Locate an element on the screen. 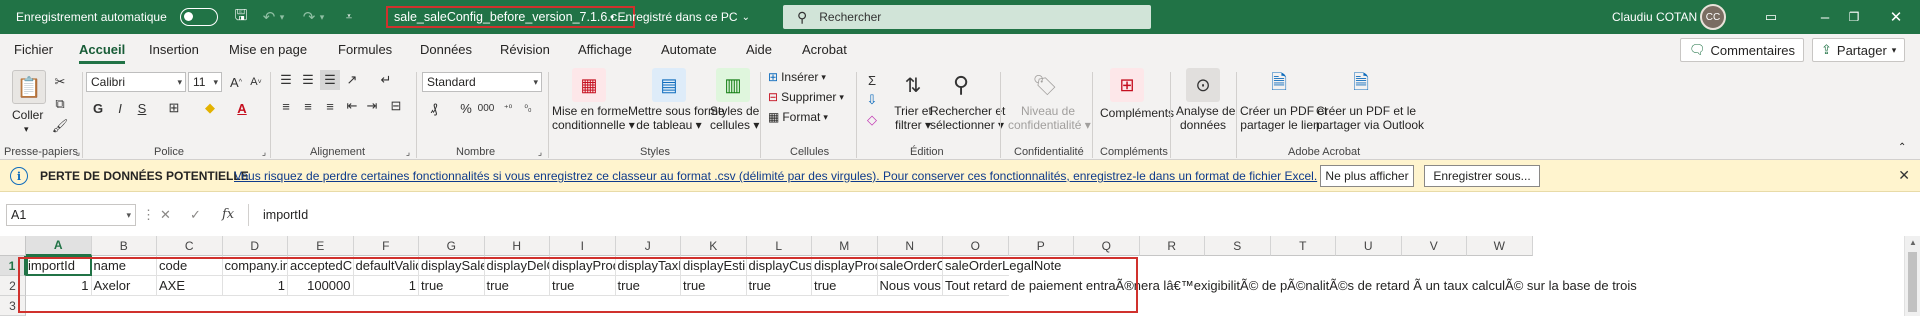 Image resolution: width=1920 pixels, height=316 pixels. cell-f2: 1 is located at coordinates (386, 286).